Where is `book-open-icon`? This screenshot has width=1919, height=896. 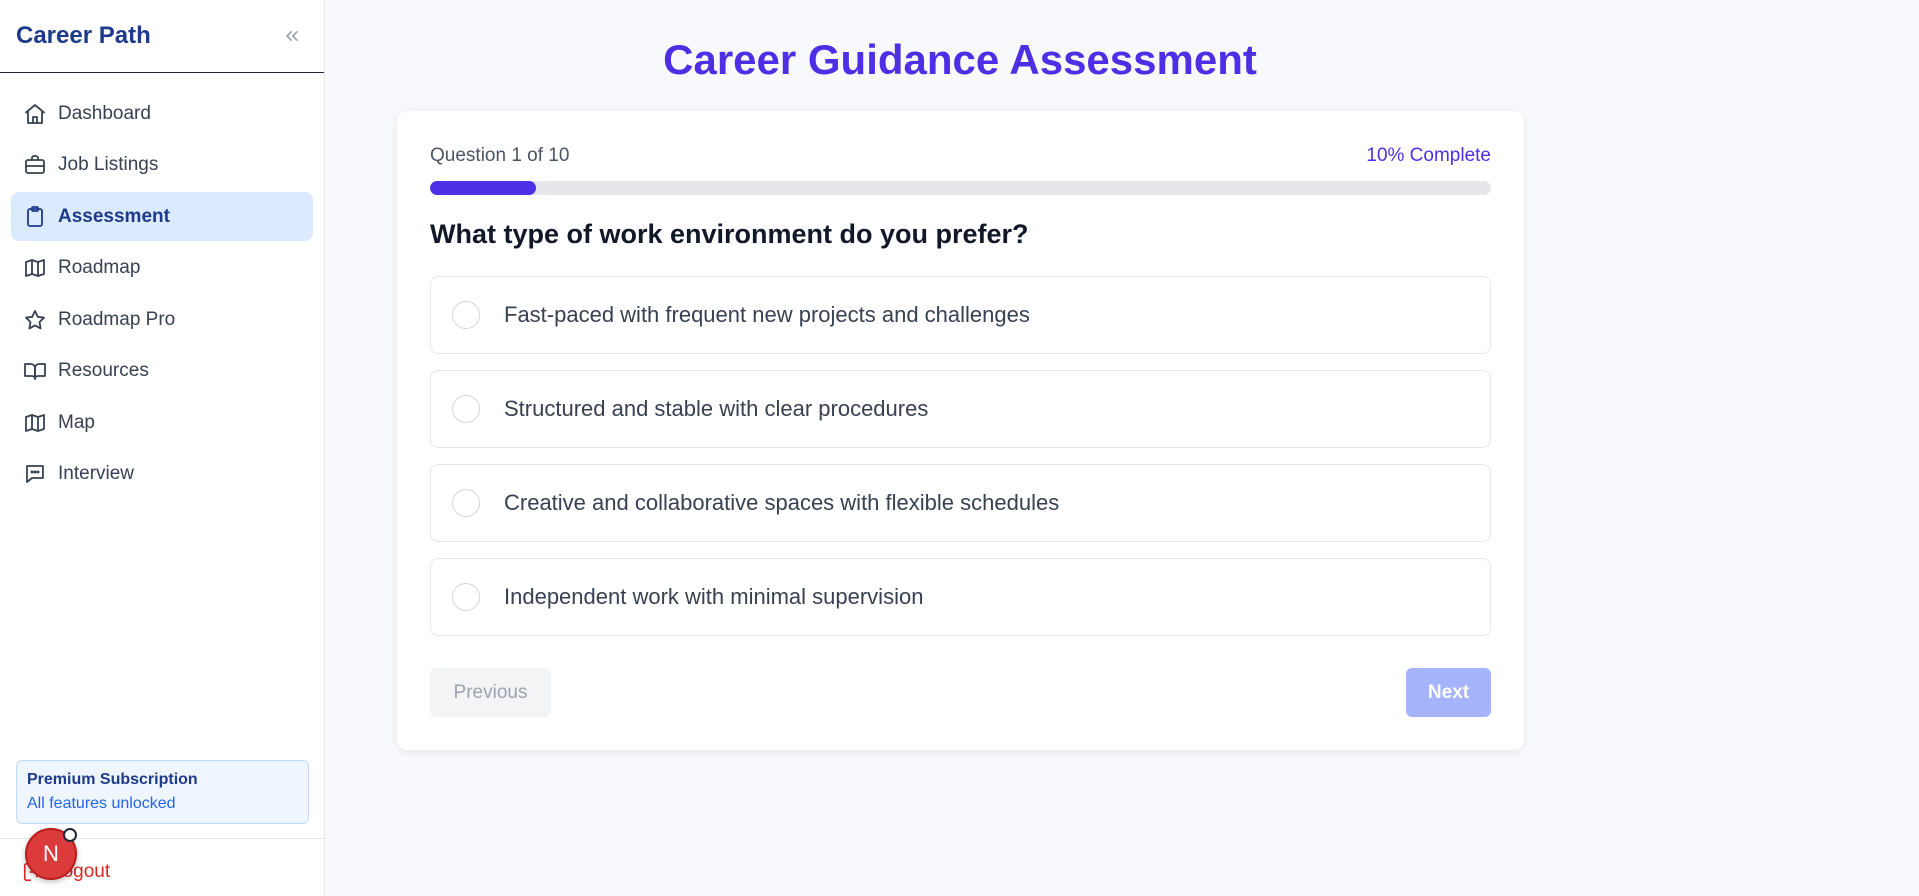
book-open-icon is located at coordinates (35, 371).